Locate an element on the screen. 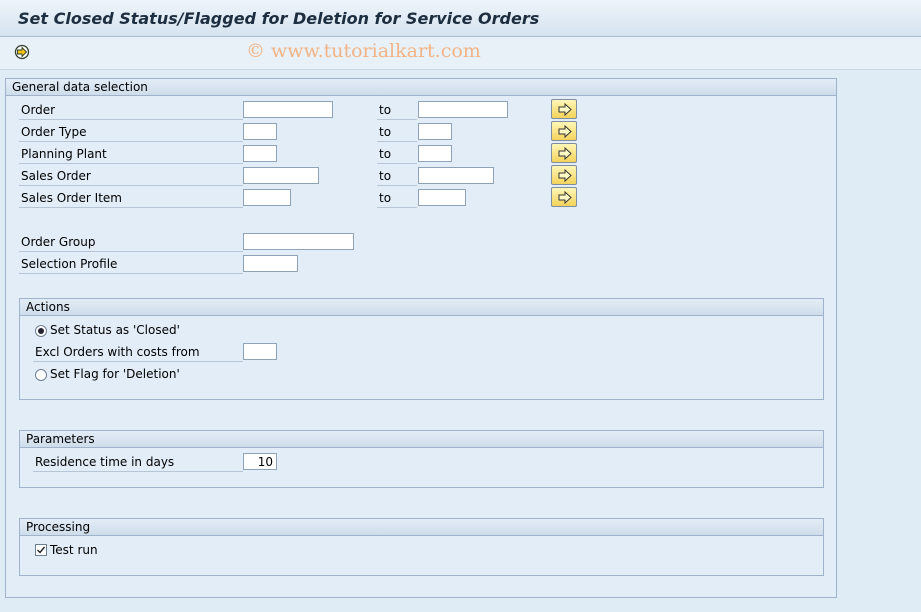  sales-order-item-to-input is located at coordinates (442, 197).